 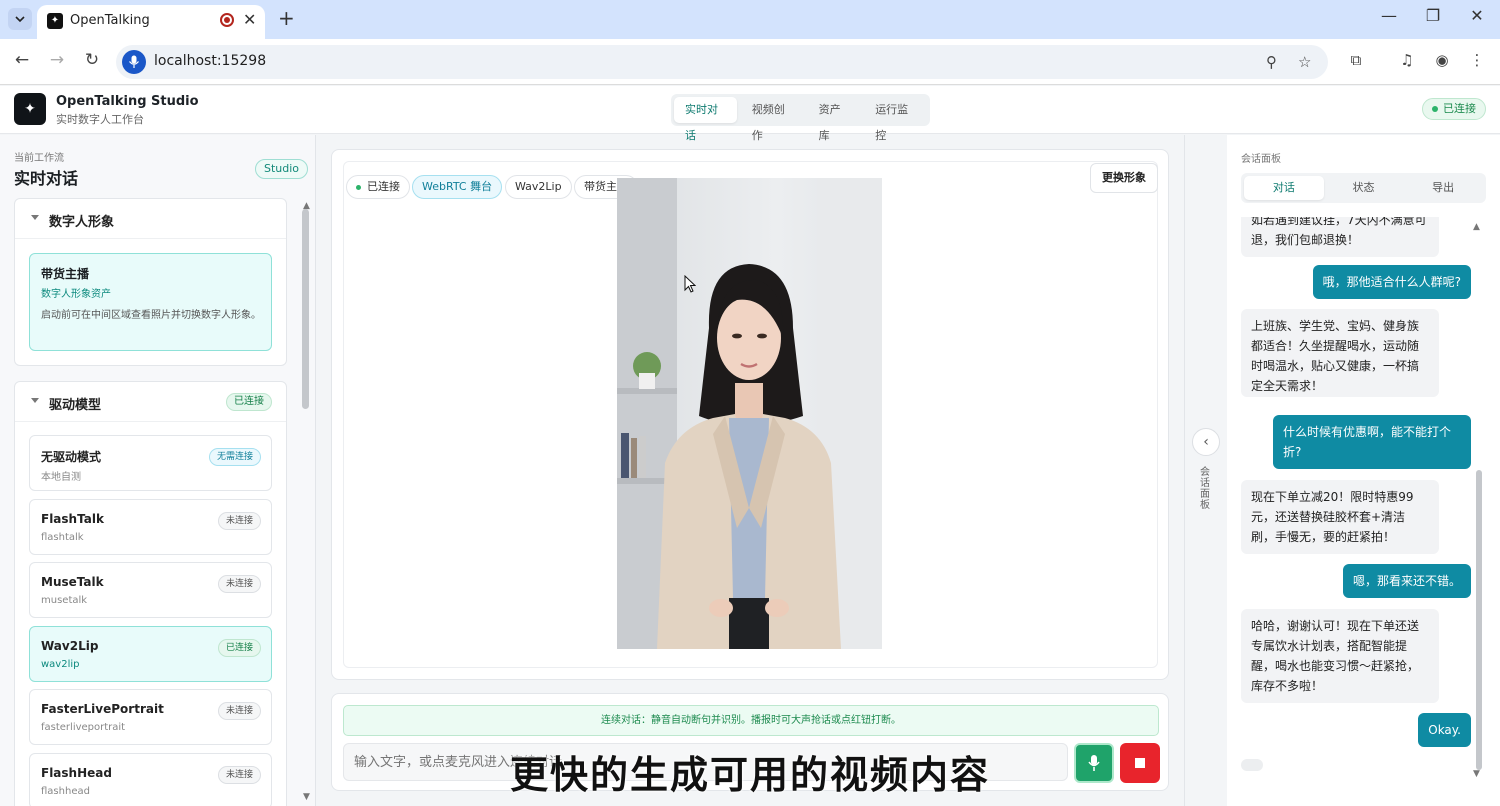 I want to click on chat-message-bot: 如若遇到建议挂，7天内不满意可退，我们包邮退换！, so click(x=1340, y=237).